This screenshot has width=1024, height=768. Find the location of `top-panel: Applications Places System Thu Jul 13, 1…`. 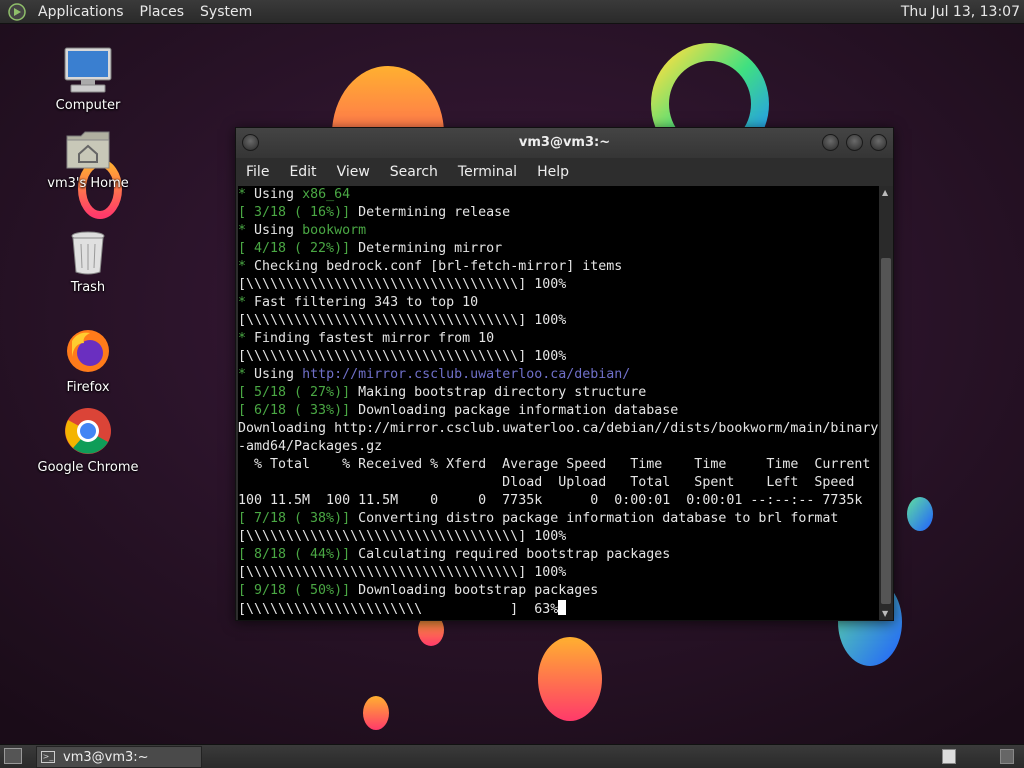

top-panel: Applications Places System Thu Jul 13, 1… is located at coordinates (512, 12).